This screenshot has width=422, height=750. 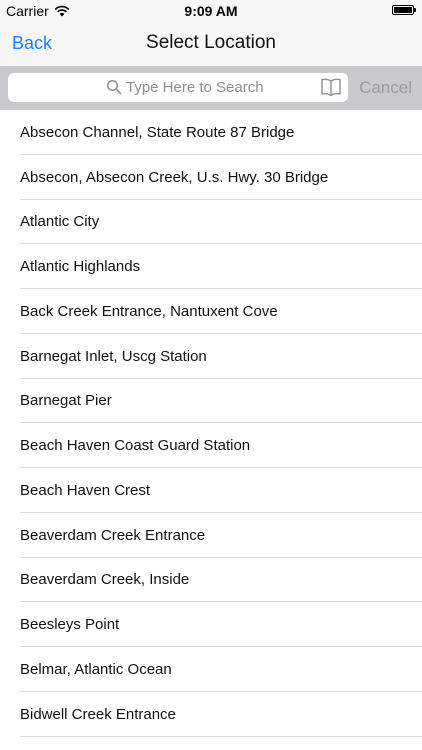 I want to click on page-title: Select Location, so click(x=211, y=42).